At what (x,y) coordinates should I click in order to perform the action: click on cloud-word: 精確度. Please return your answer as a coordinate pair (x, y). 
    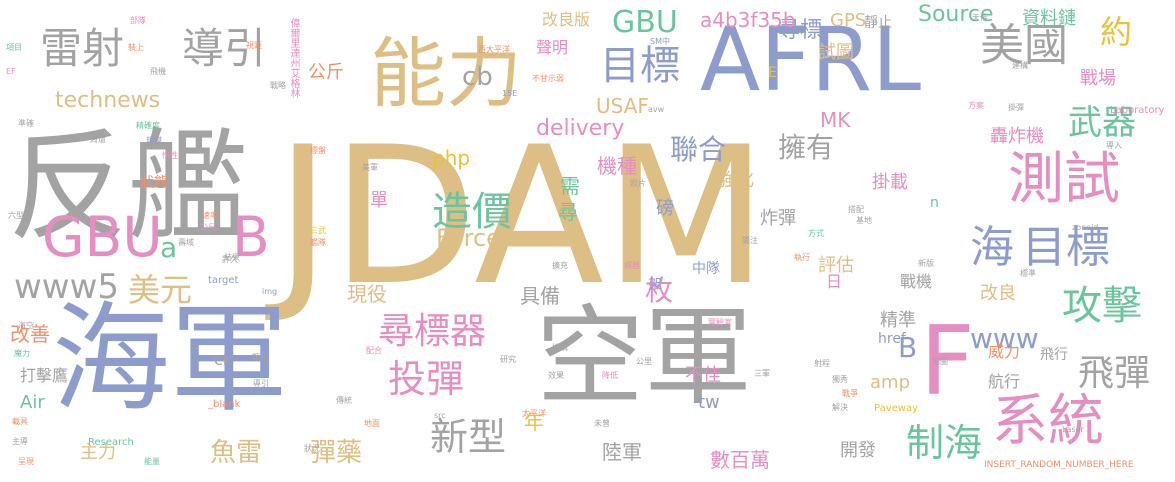
    Looking at the image, I should click on (148, 125).